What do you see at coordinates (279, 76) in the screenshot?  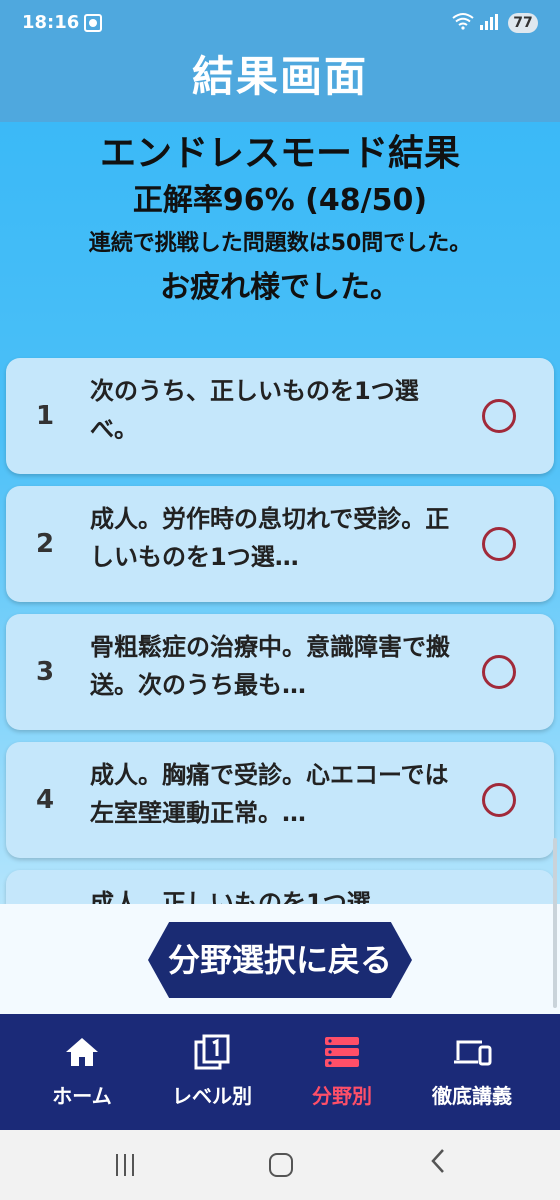 I see `page-title: 結果画面` at bounding box center [279, 76].